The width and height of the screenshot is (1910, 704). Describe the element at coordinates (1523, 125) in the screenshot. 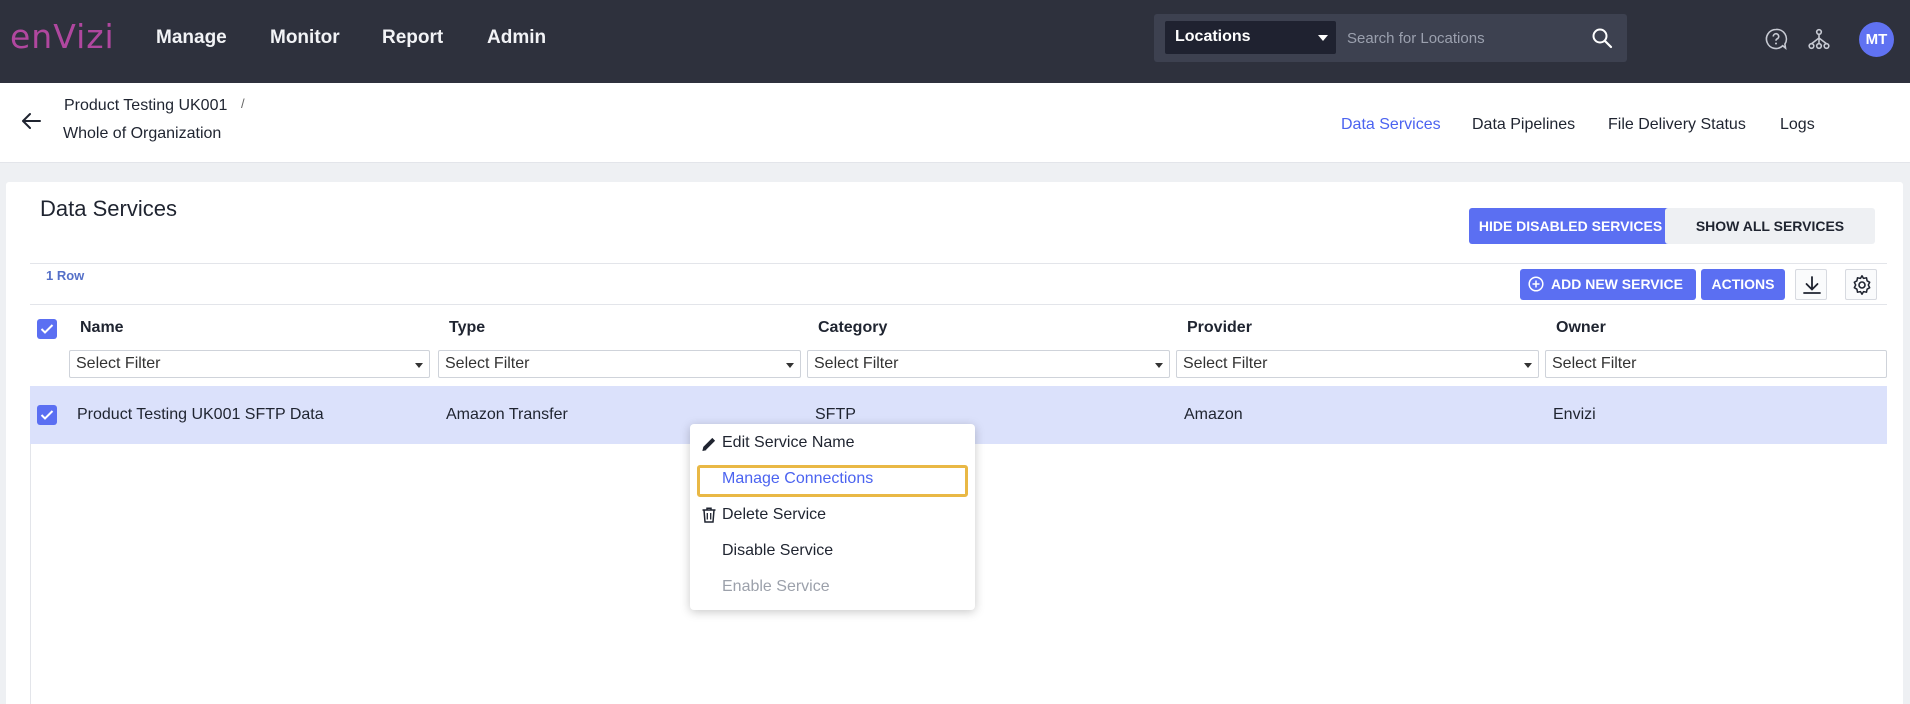

I see `tab-data-pipelines: Data Pipelines` at that location.